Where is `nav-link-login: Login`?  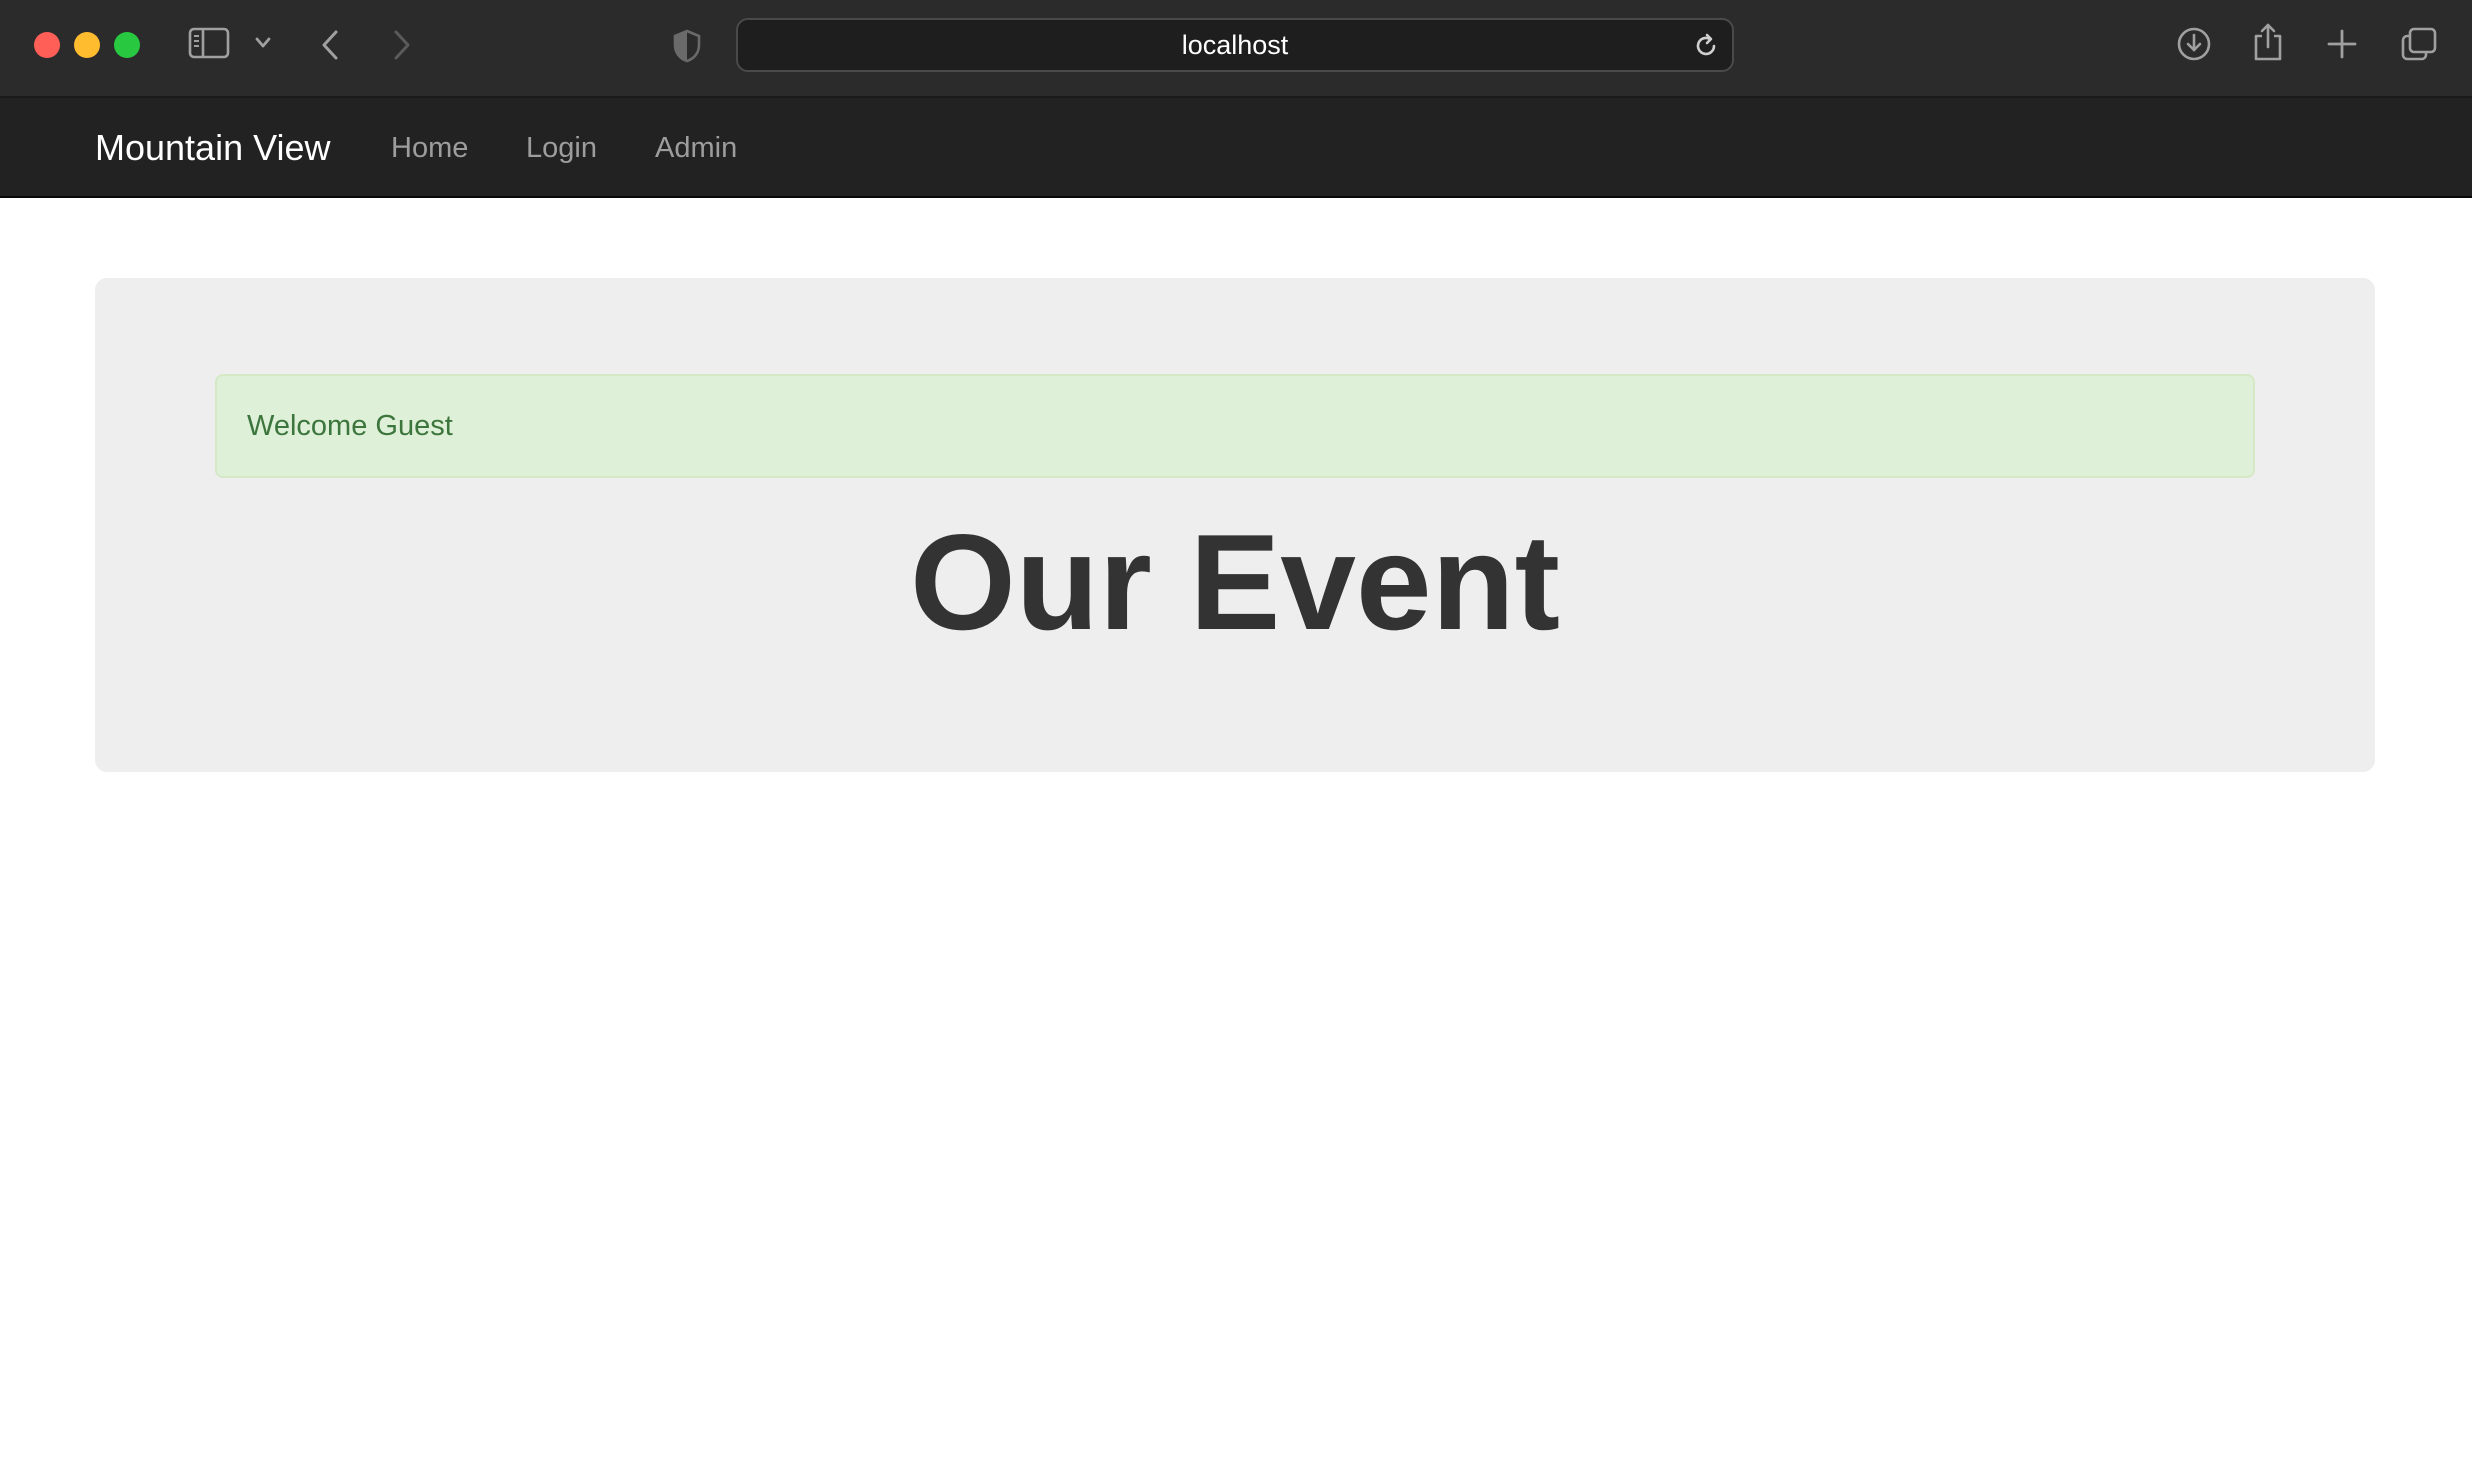 nav-link-login: Login is located at coordinates (561, 148).